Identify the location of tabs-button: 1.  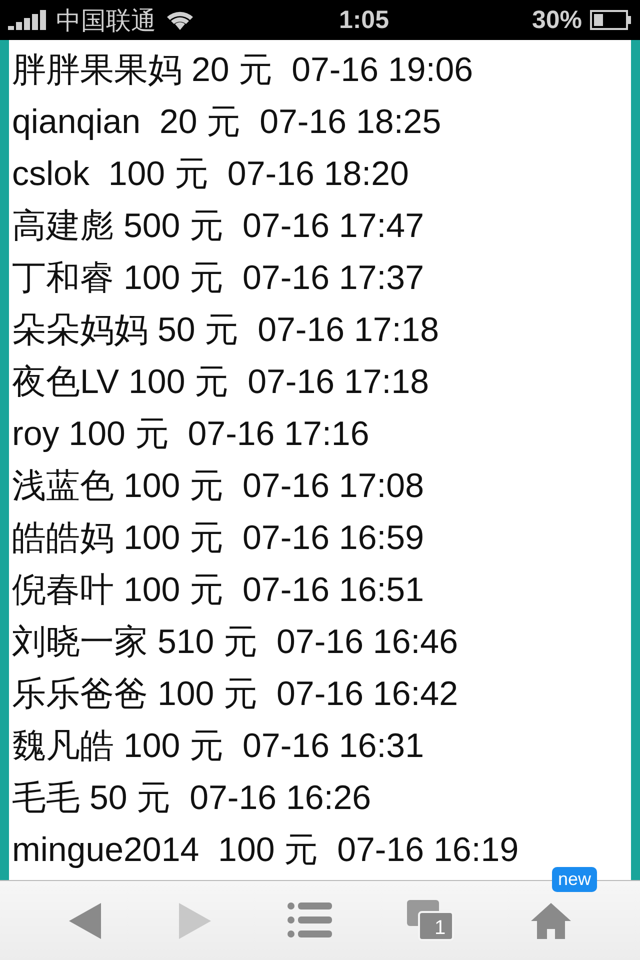
(431, 921).